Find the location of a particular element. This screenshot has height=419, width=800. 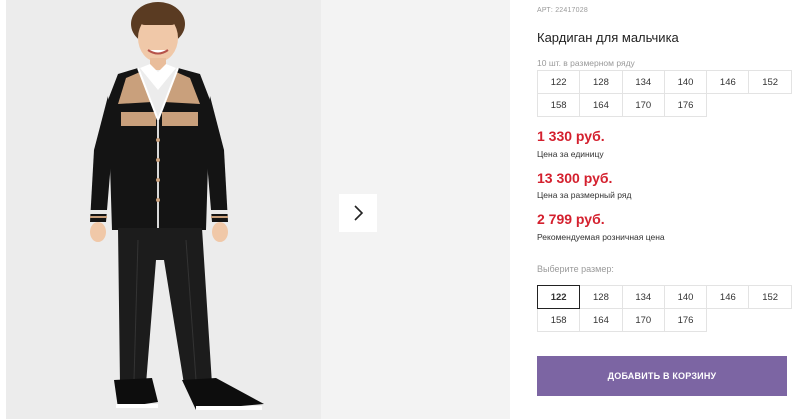

choose-size-label: Выберите размер: is located at coordinates (575, 269).